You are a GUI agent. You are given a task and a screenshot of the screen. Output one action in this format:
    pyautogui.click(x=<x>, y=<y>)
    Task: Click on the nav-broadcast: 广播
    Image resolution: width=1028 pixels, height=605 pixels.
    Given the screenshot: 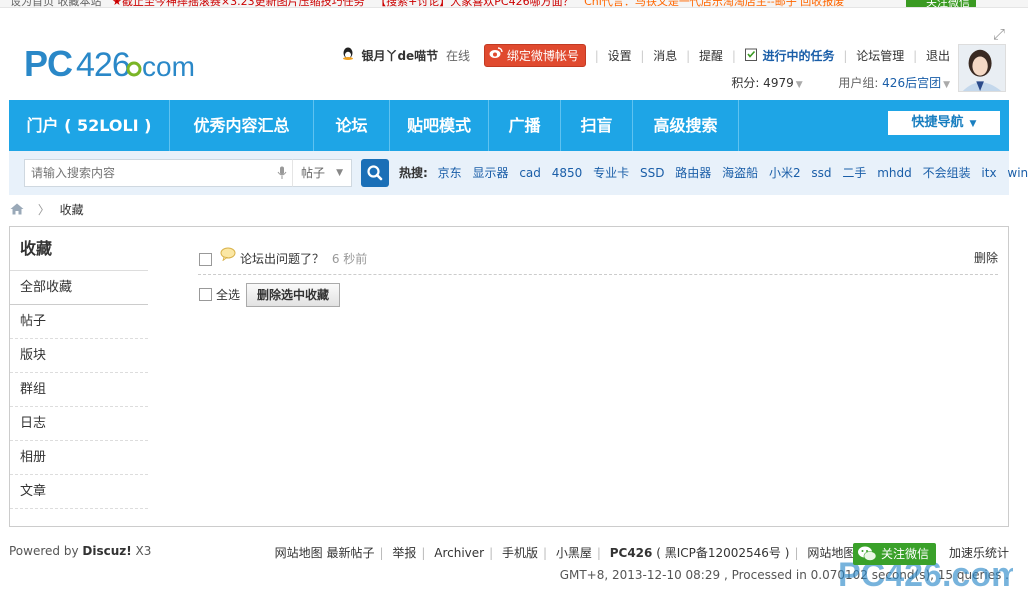 What is the action you would take?
    pyautogui.click(x=525, y=125)
    